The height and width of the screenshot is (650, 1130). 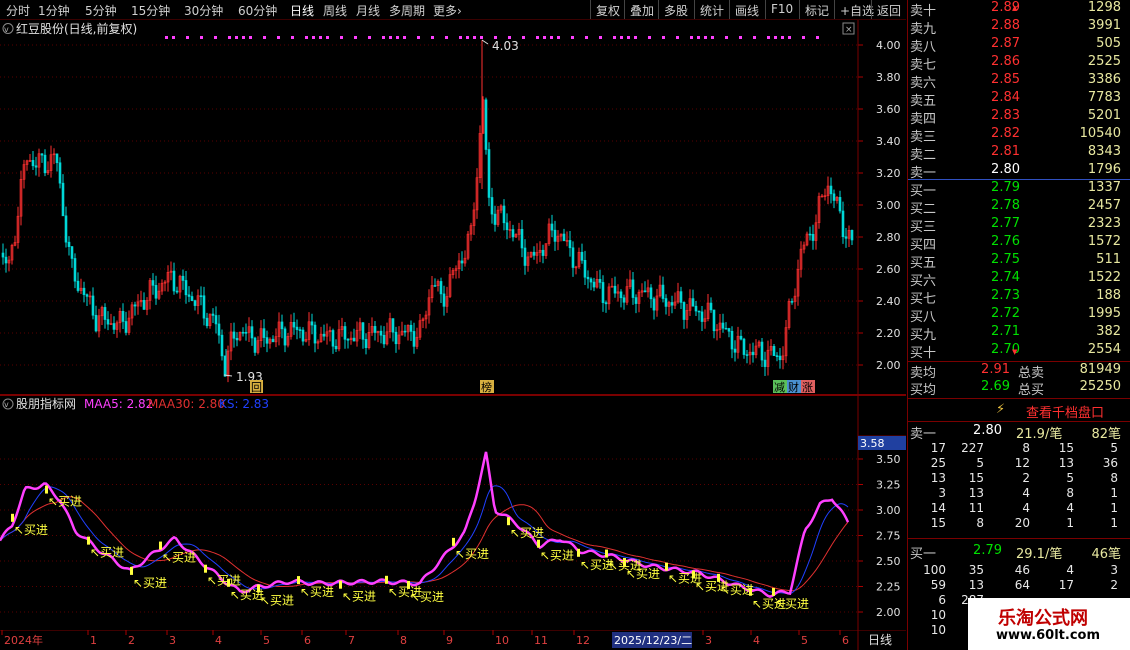 I want to click on bid-level-row: 买七 2.73 188, so click(x=1019, y=297).